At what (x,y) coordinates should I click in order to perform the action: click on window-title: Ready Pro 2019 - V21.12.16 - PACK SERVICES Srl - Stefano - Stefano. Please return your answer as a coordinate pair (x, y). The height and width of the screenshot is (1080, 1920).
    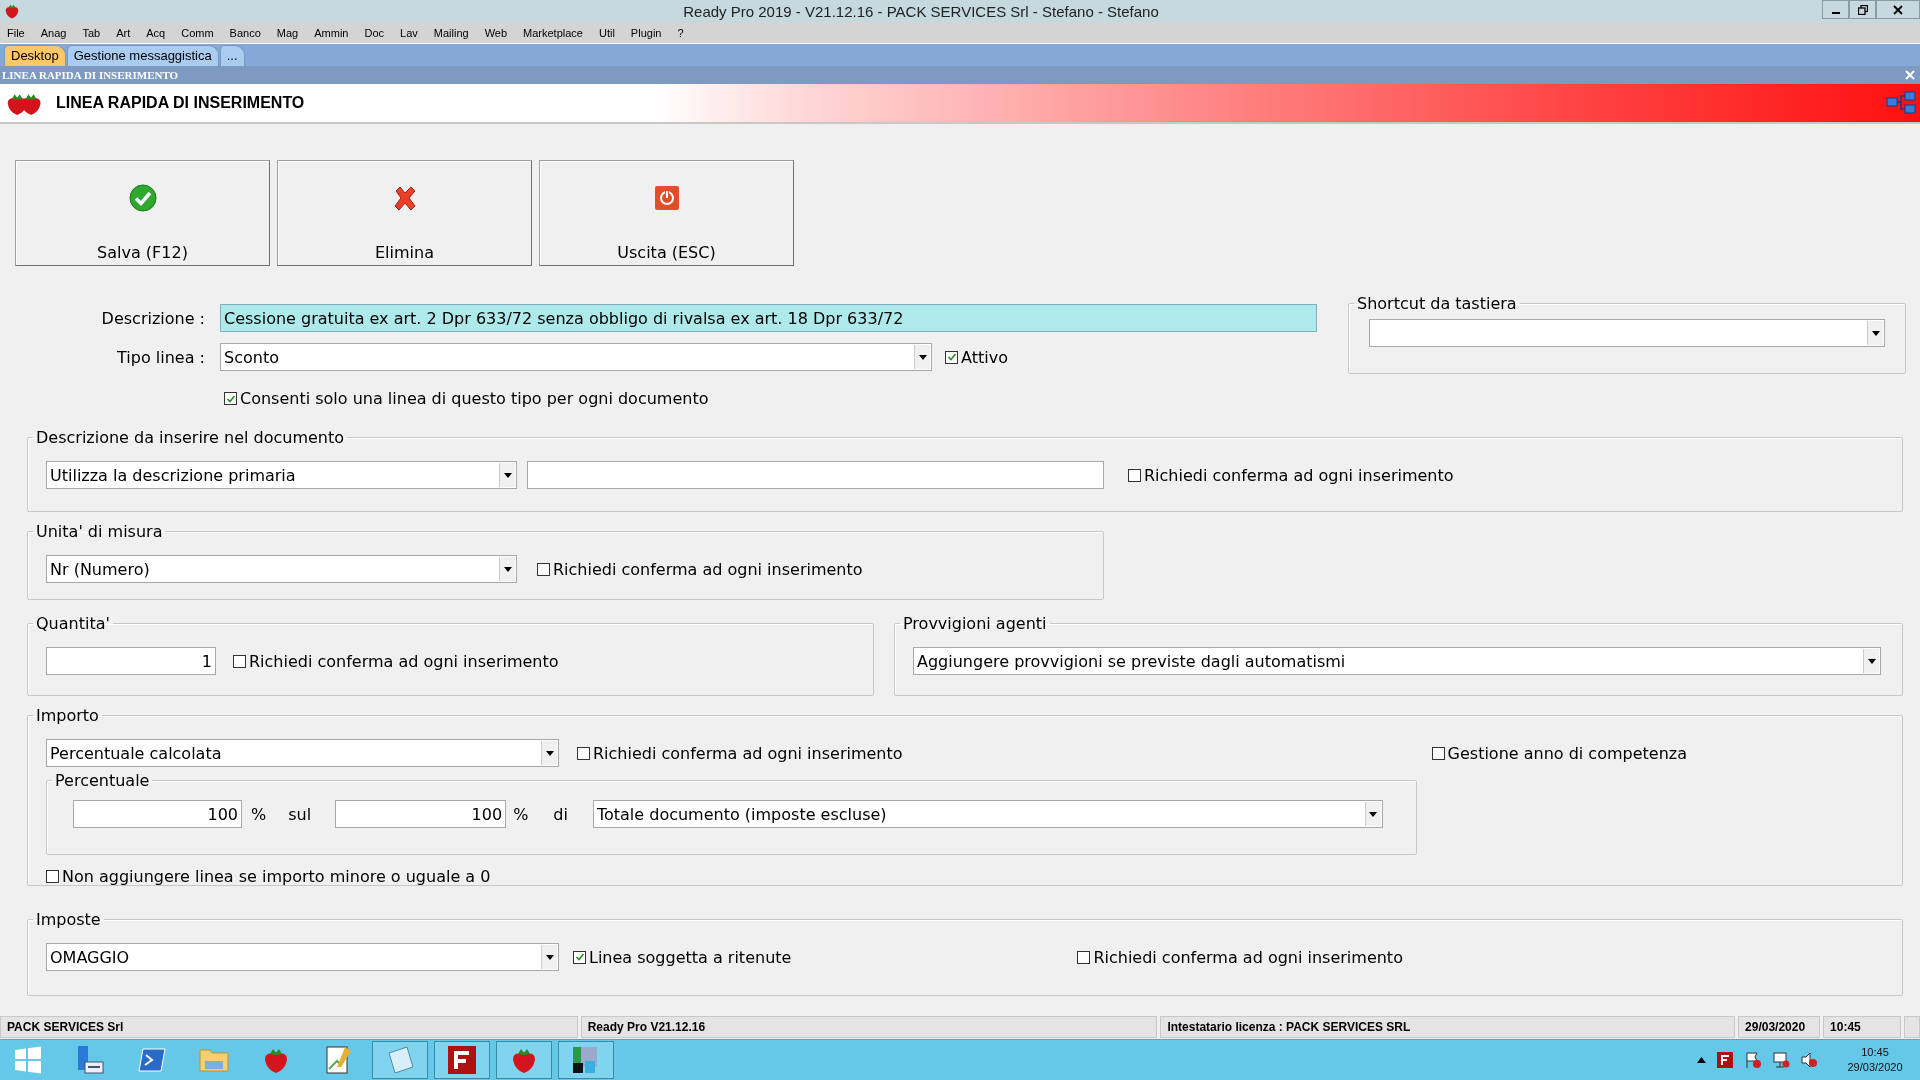
    Looking at the image, I should click on (921, 11).